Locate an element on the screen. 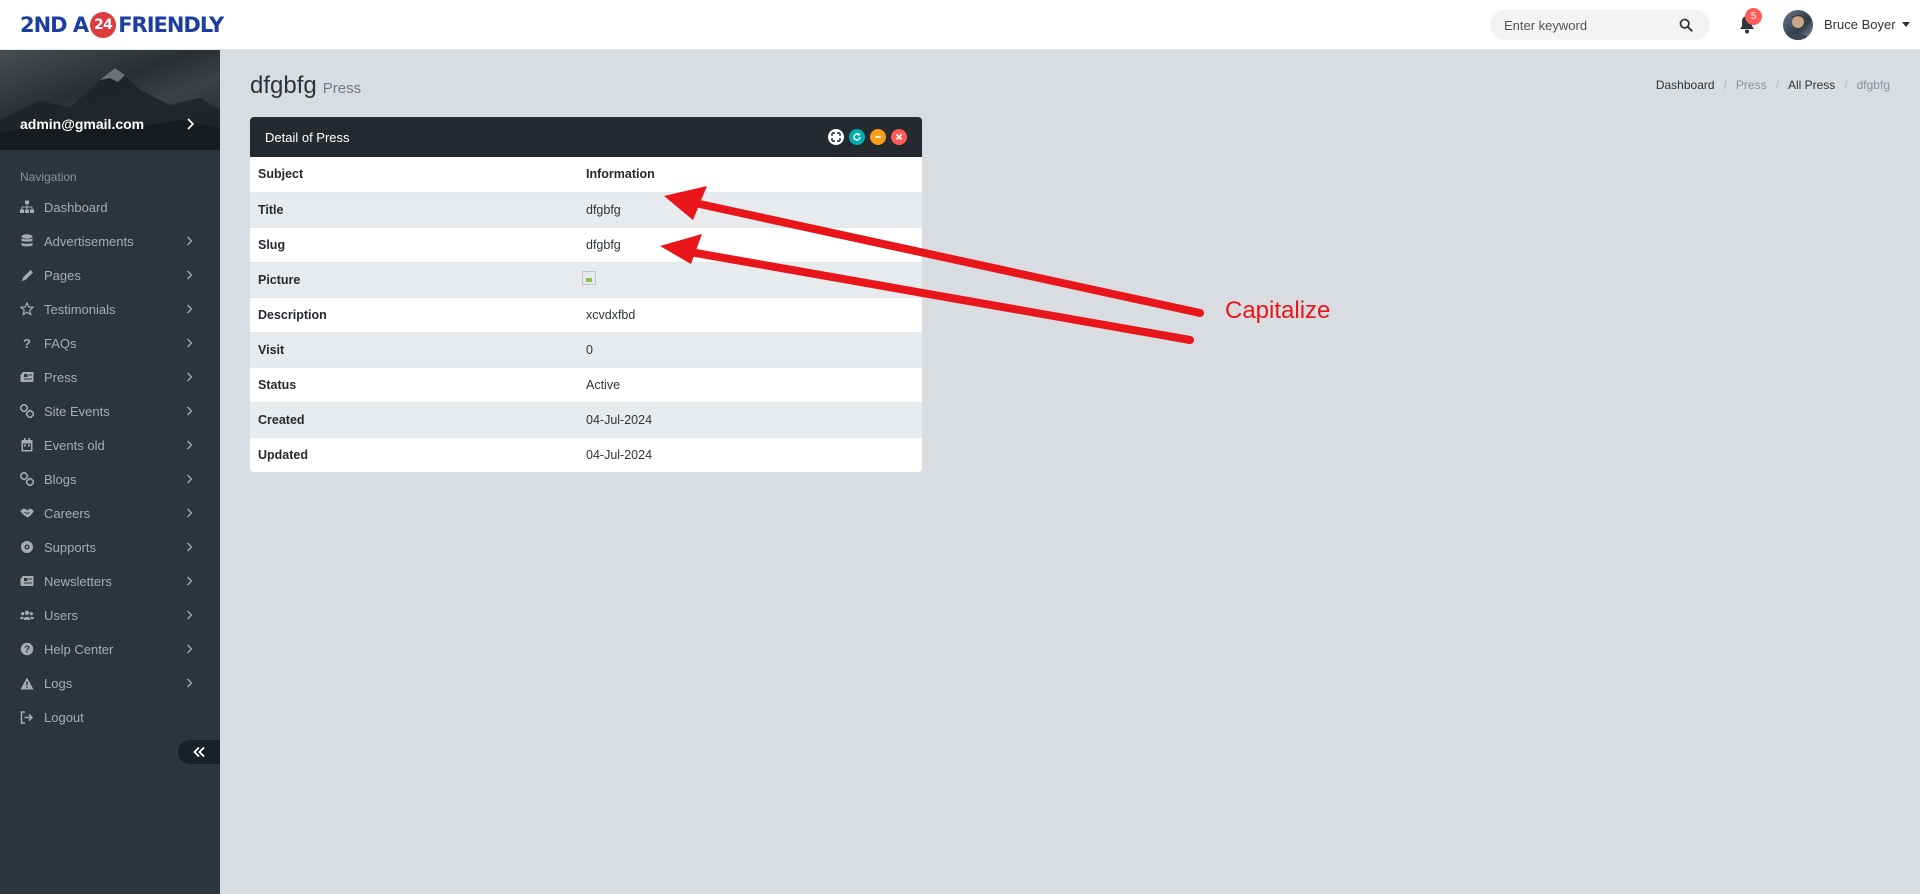  sidebar-item-label: Events old is located at coordinates (74, 445).